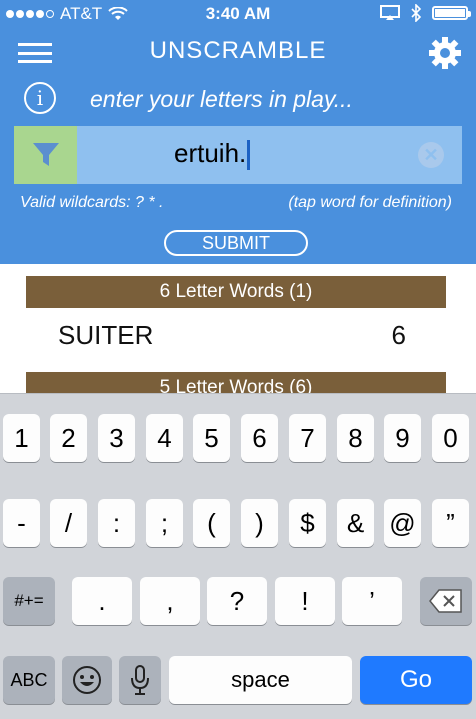 This screenshot has height=719, width=476. Describe the element at coordinates (416, 13) in the screenshot. I see `bluetooth-icon` at that location.